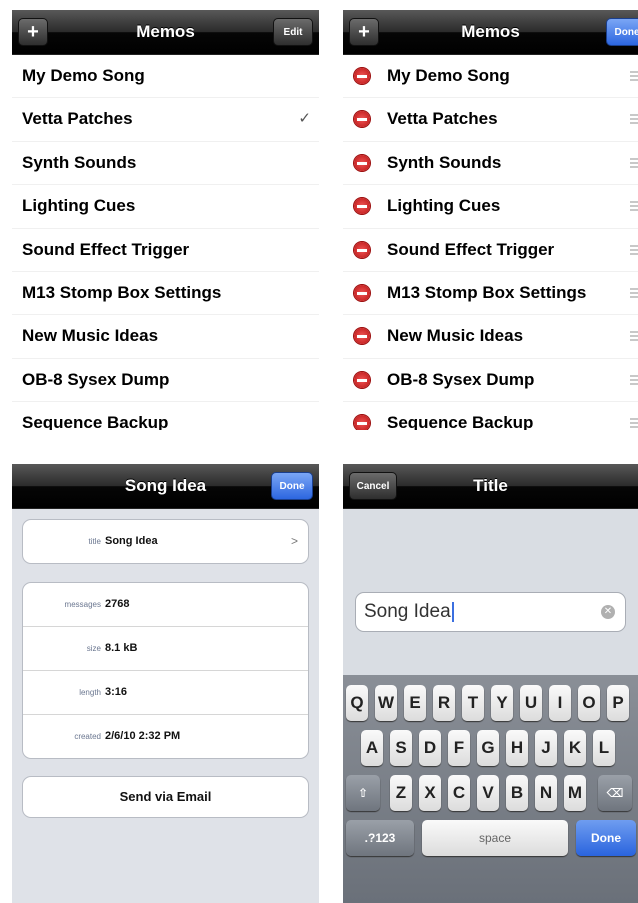  I want to click on key-w: W, so click(386, 703).